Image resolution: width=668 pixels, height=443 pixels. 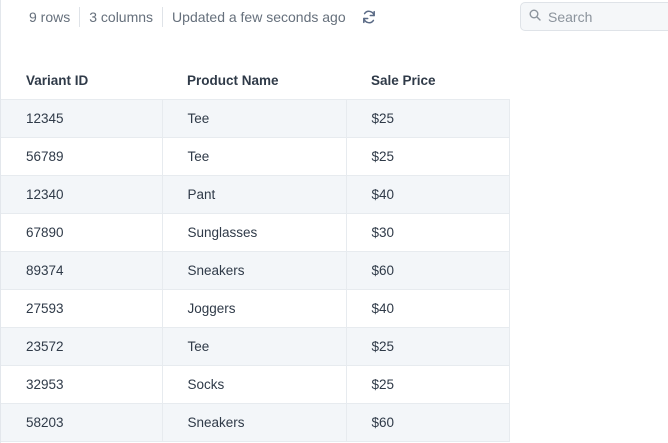 What do you see at coordinates (81, 81) in the screenshot?
I see `column-header-variant-id: Variant ID` at bounding box center [81, 81].